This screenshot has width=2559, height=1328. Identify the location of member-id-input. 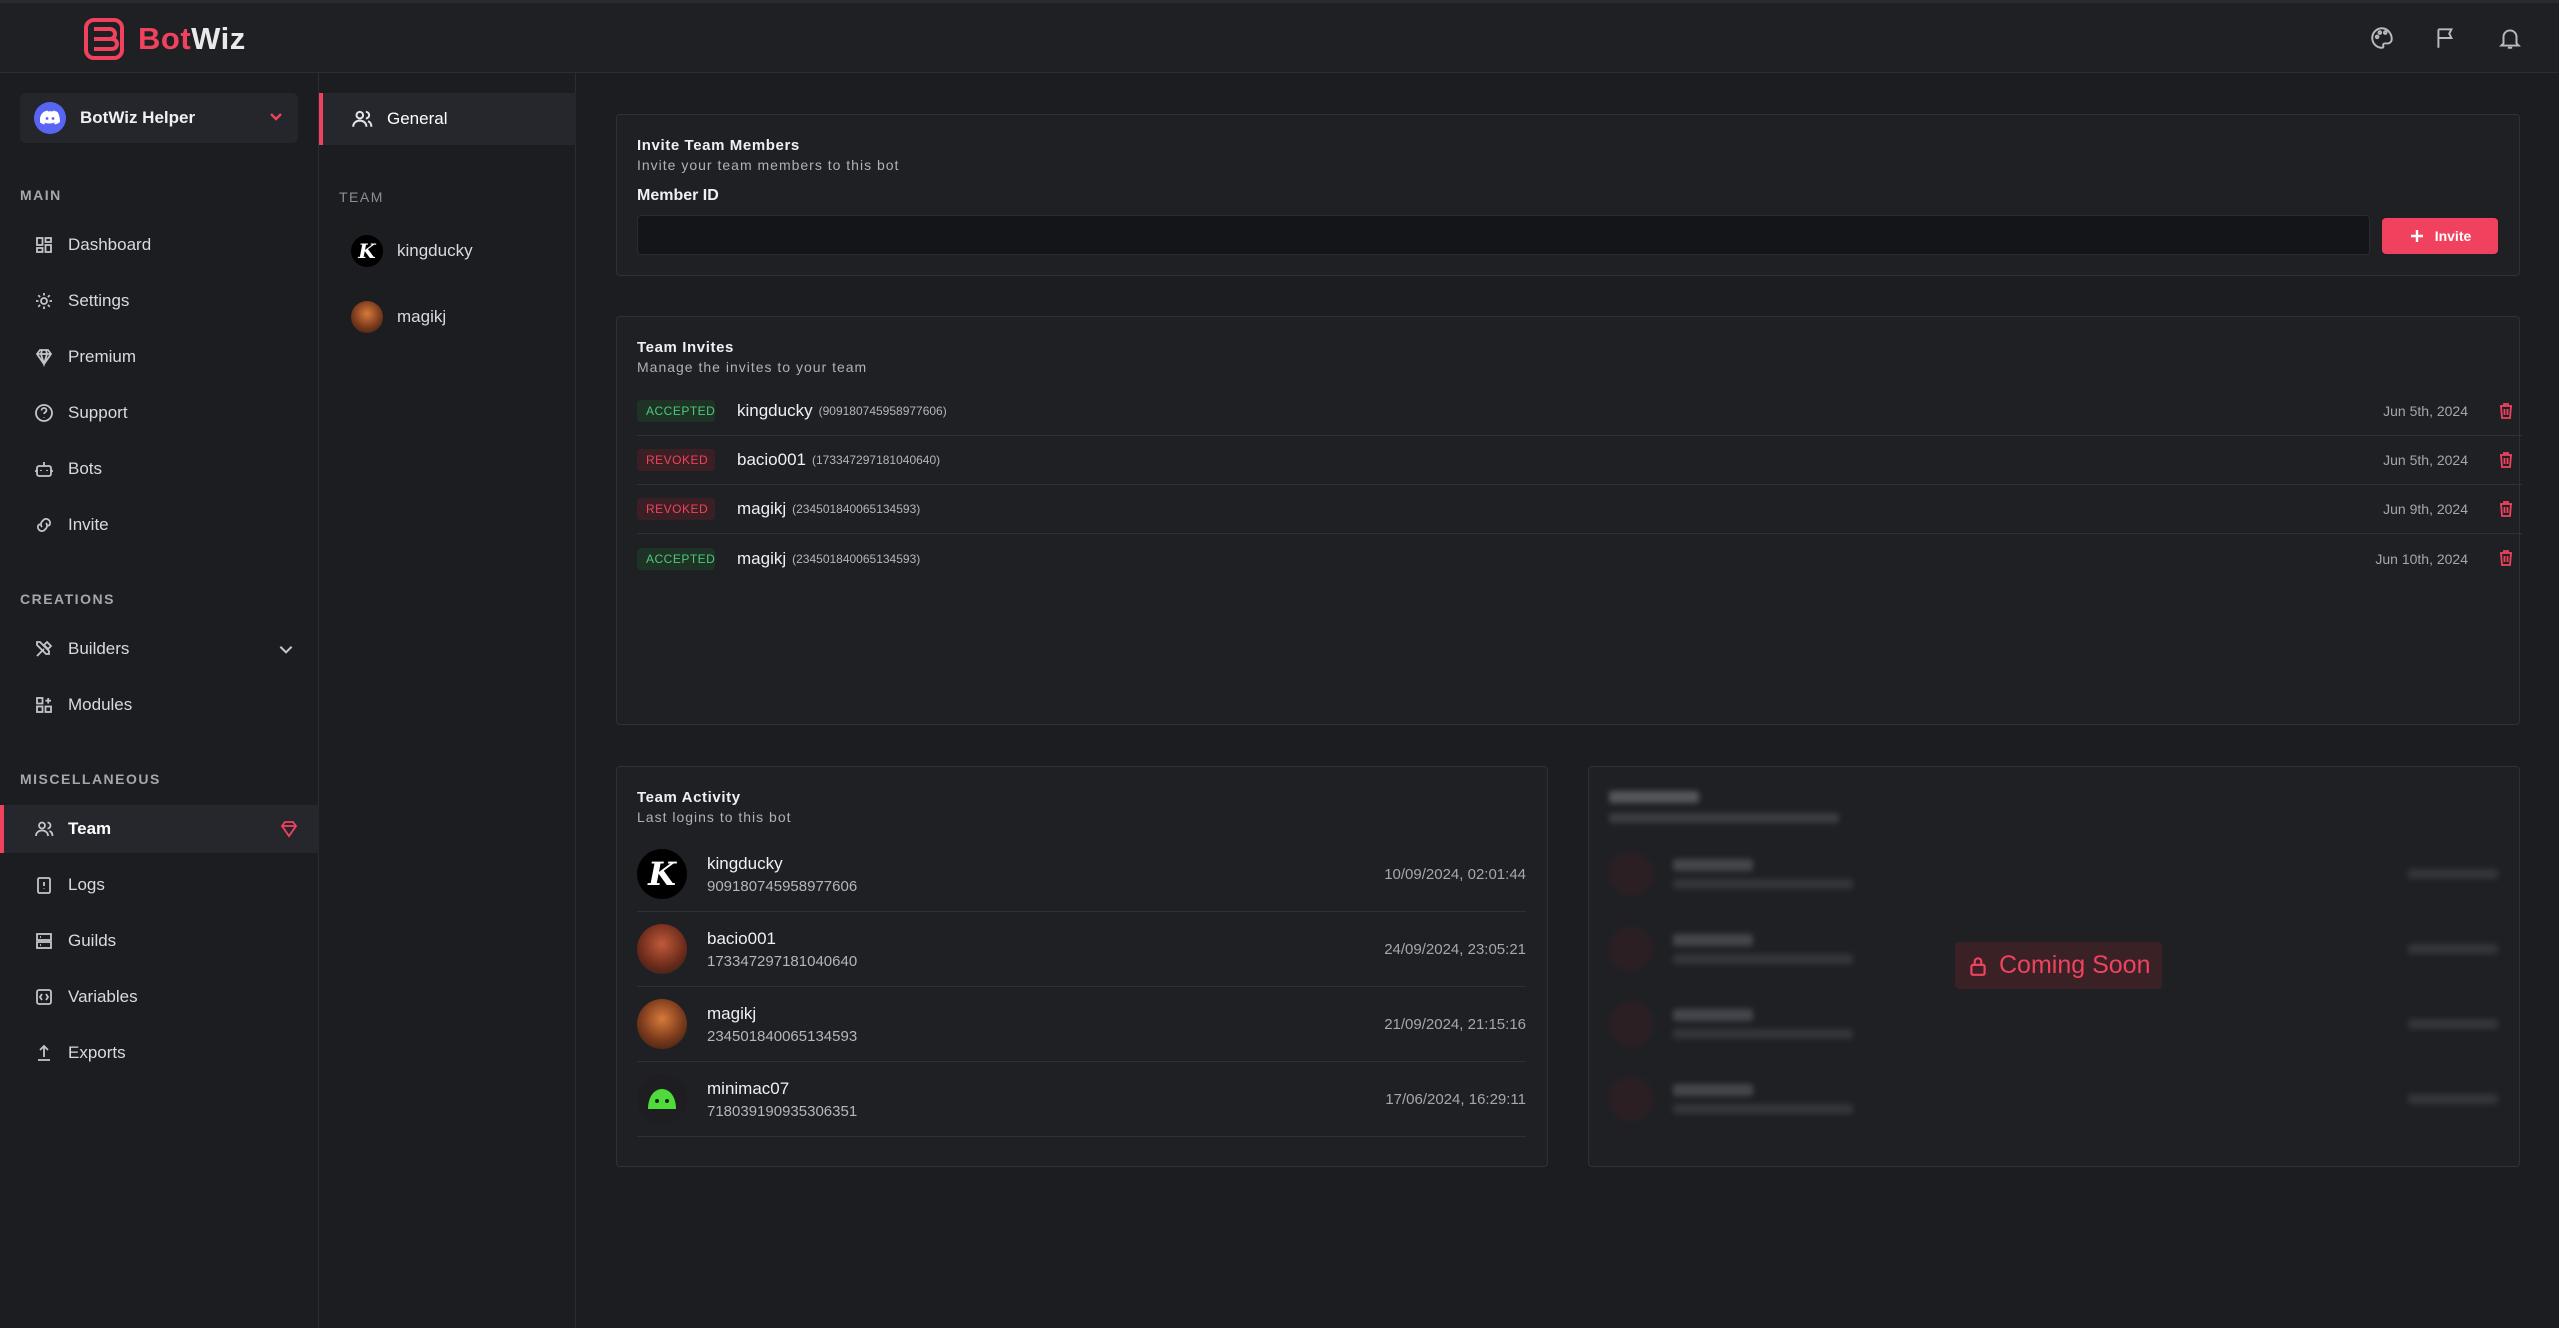
(1503, 235).